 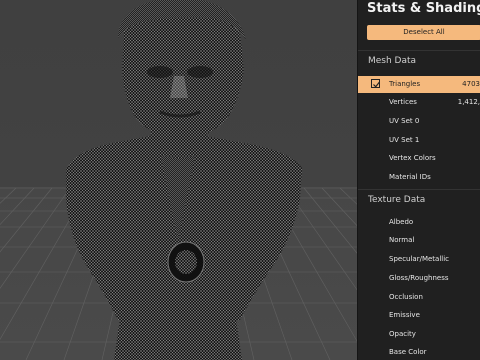 I want to click on row-label: Triangles, so click(x=405, y=84).